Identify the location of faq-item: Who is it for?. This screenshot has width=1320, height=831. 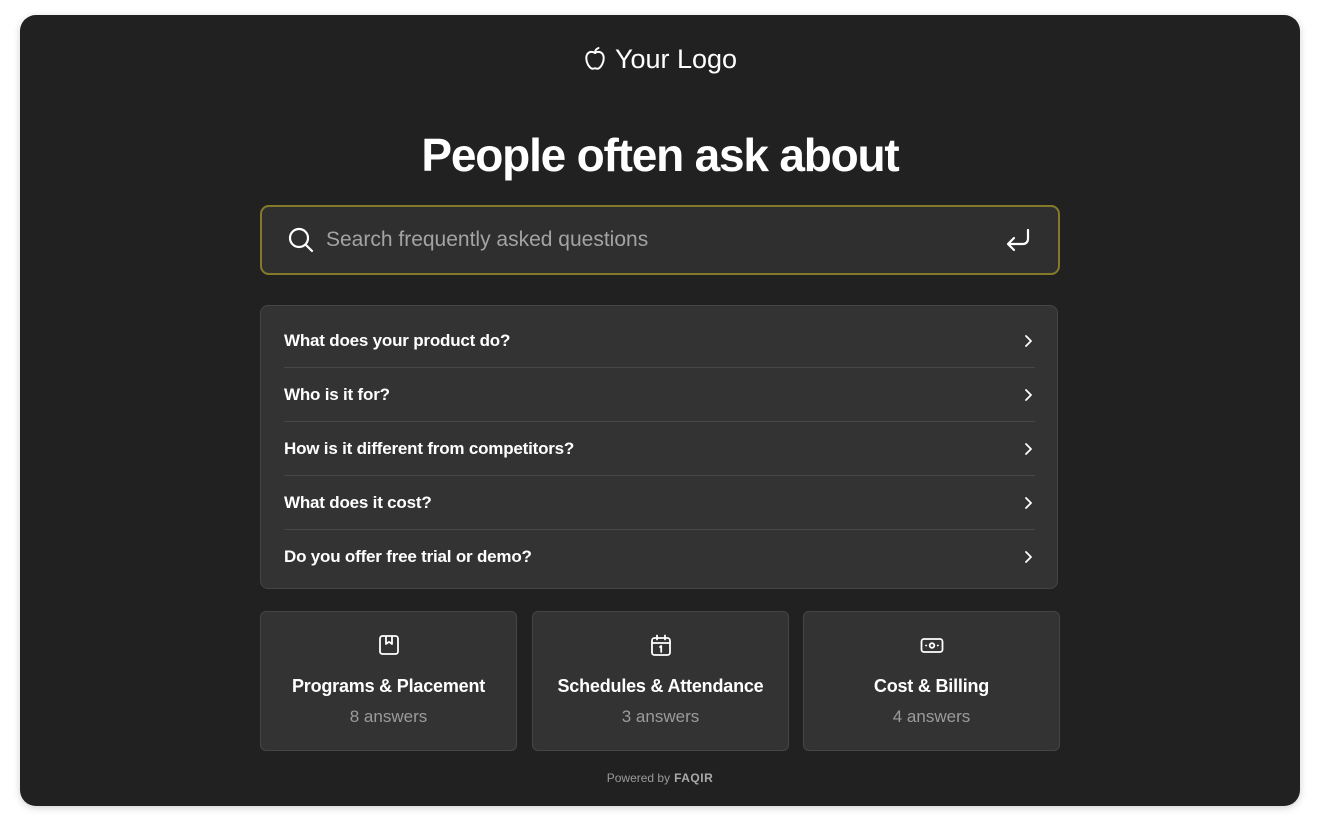
(659, 394).